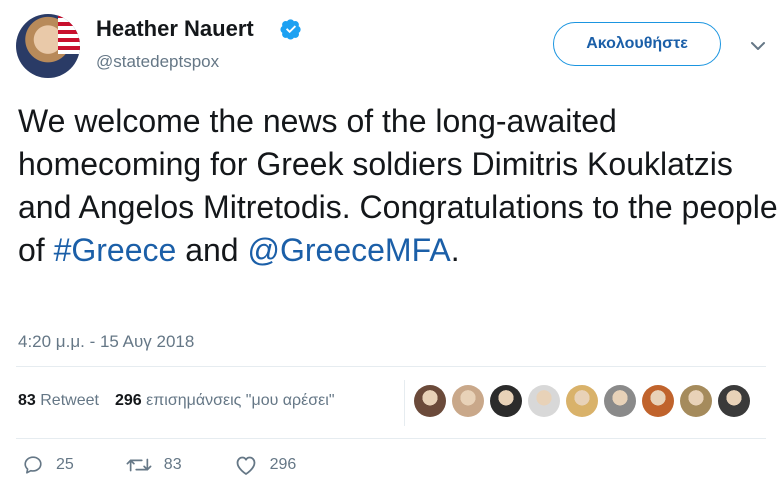  What do you see at coordinates (172, 464) in the screenshot?
I see `retweet-action-count: 83` at bounding box center [172, 464].